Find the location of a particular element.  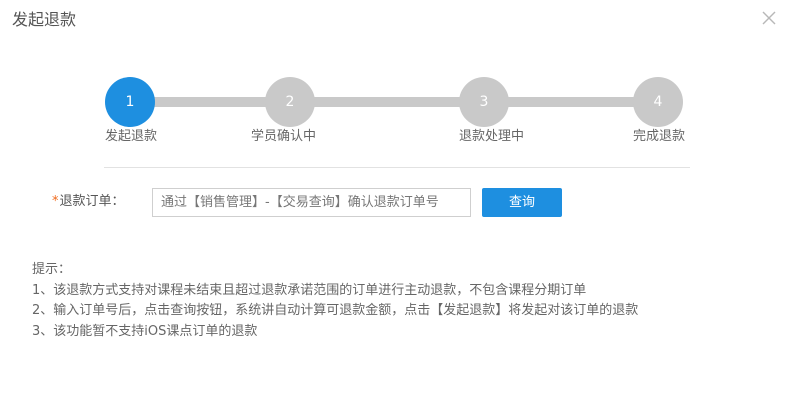

order-field-label: *退款订单： is located at coordinates (88, 202).